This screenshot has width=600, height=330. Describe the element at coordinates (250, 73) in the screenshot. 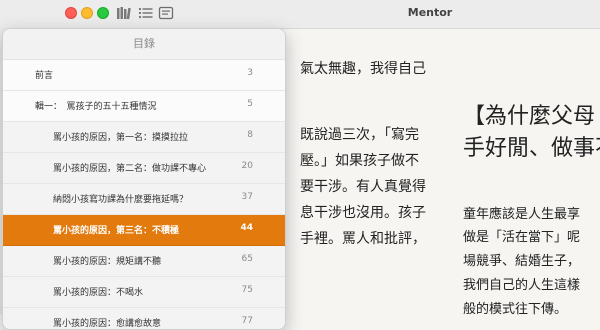

I see `toc-item-page: 3` at that location.